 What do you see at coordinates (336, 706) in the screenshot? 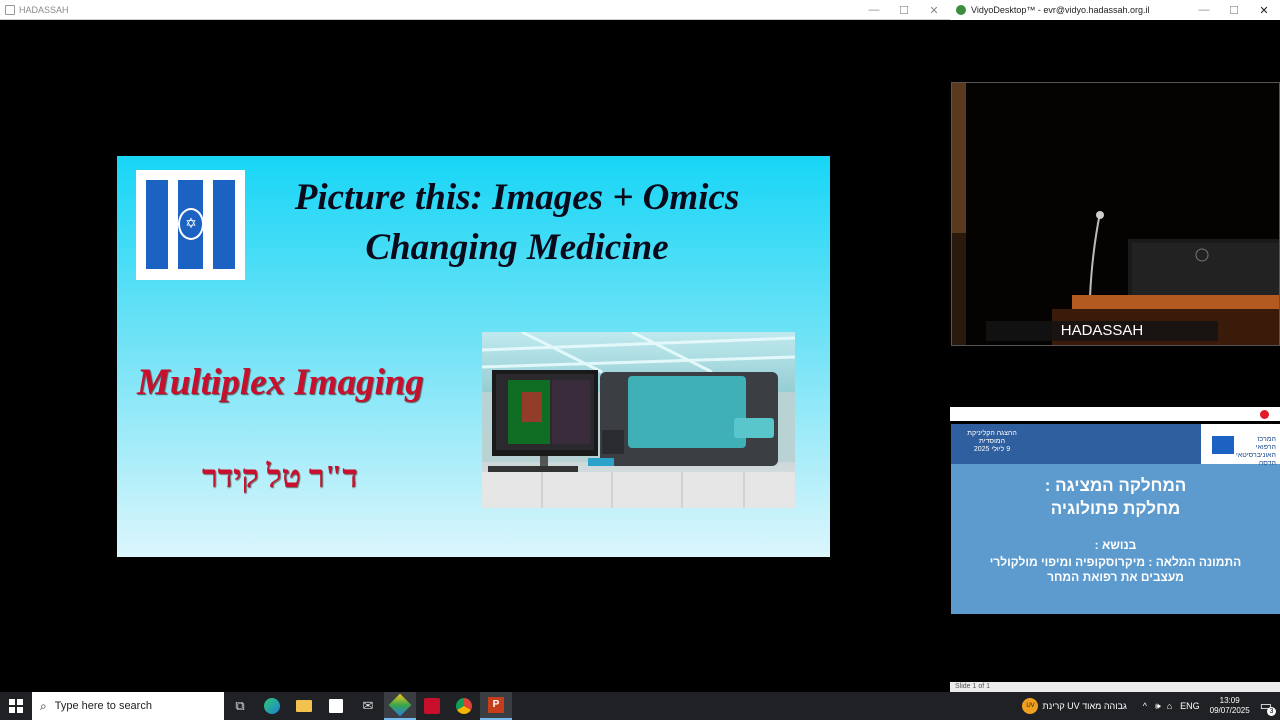
I see `store-icon` at bounding box center [336, 706].